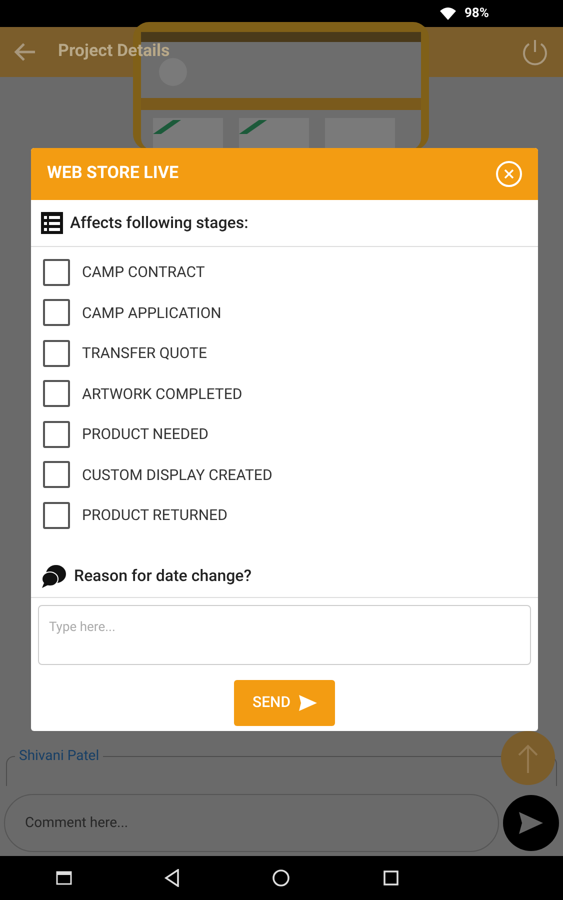  I want to click on home-icon, so click(281, 878).